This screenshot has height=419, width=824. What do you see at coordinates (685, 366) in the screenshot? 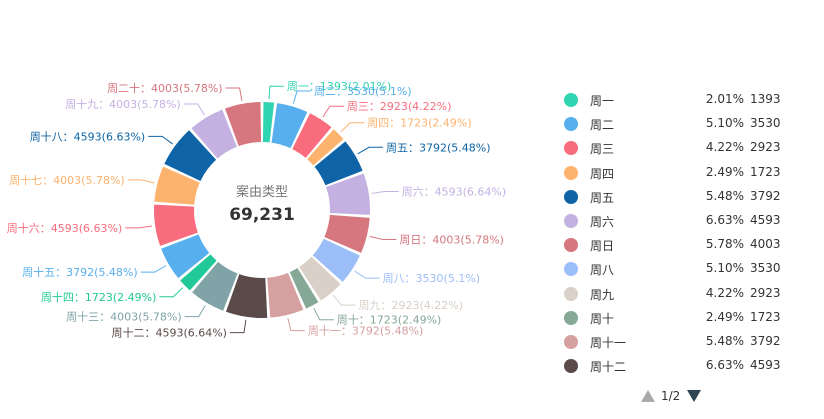
I see `legend-item-12: 周十二 6.63% 4593` at bounding box center [685, 366].